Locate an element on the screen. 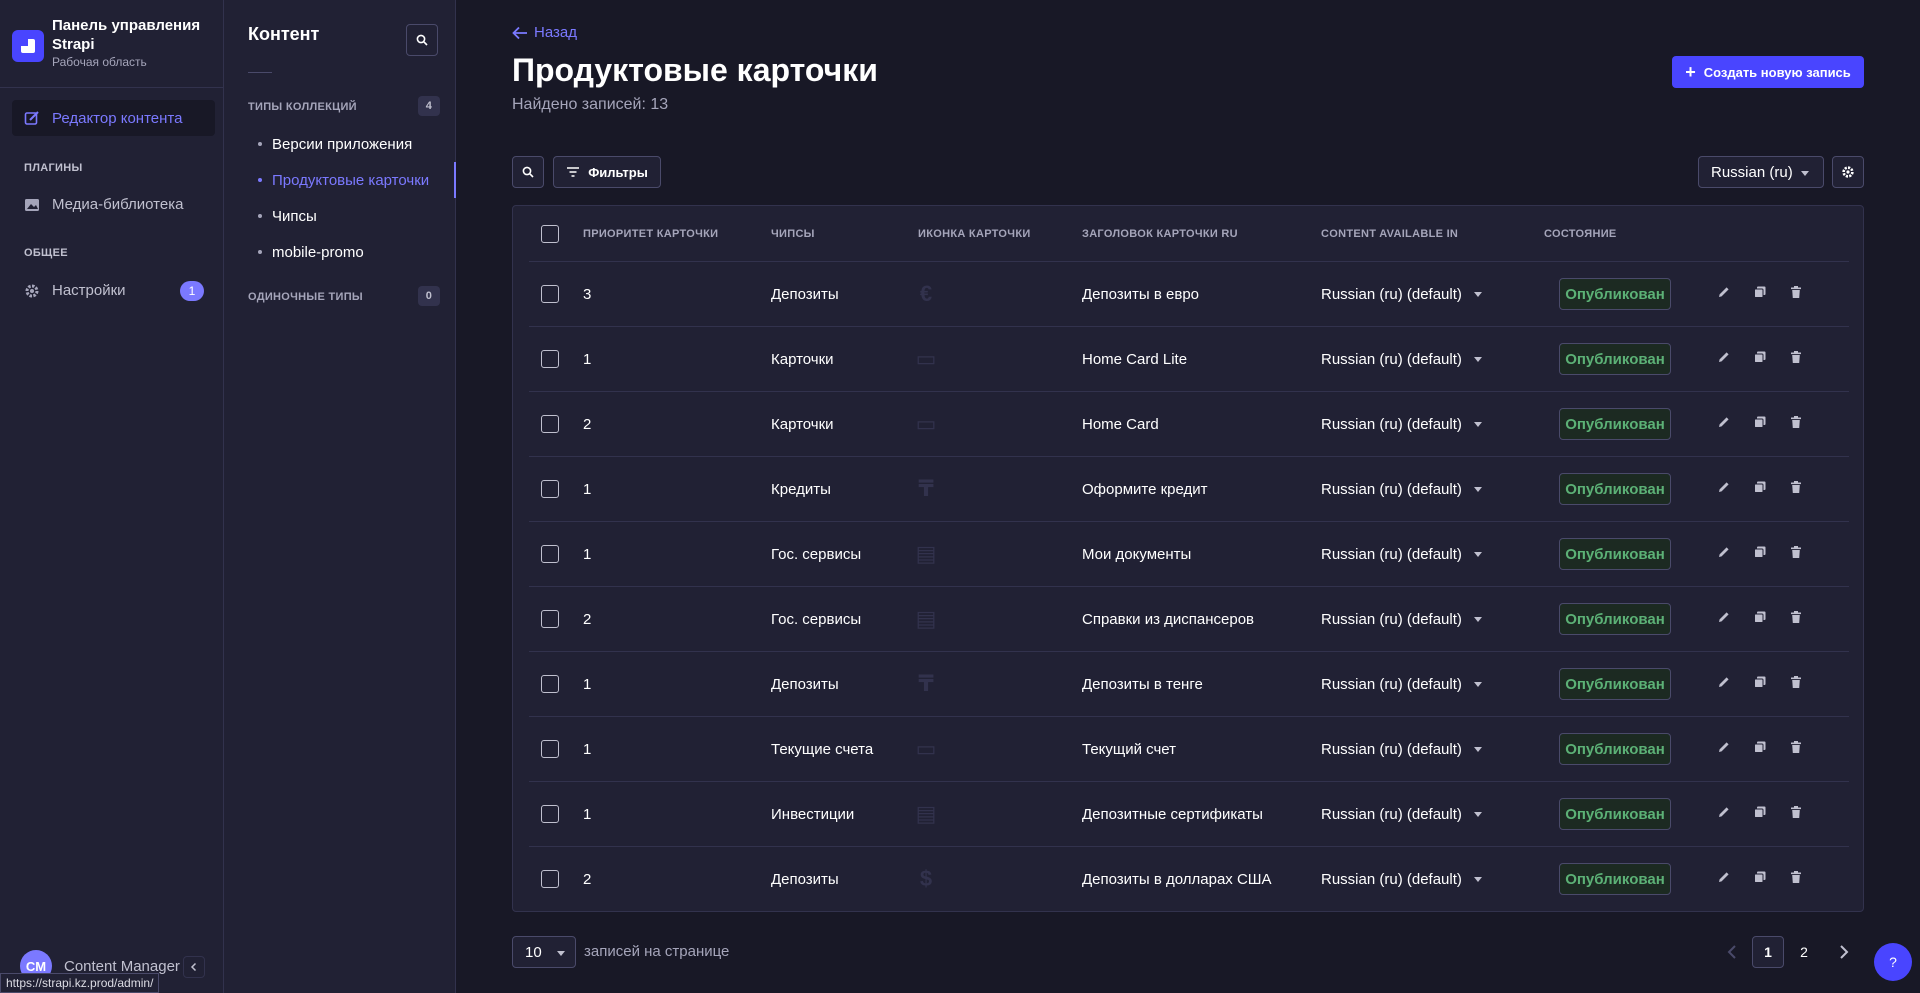 This screenshot has height=993, width=1920. nav-item-settings: Настройки 1 is located at coordinates (114, 290).